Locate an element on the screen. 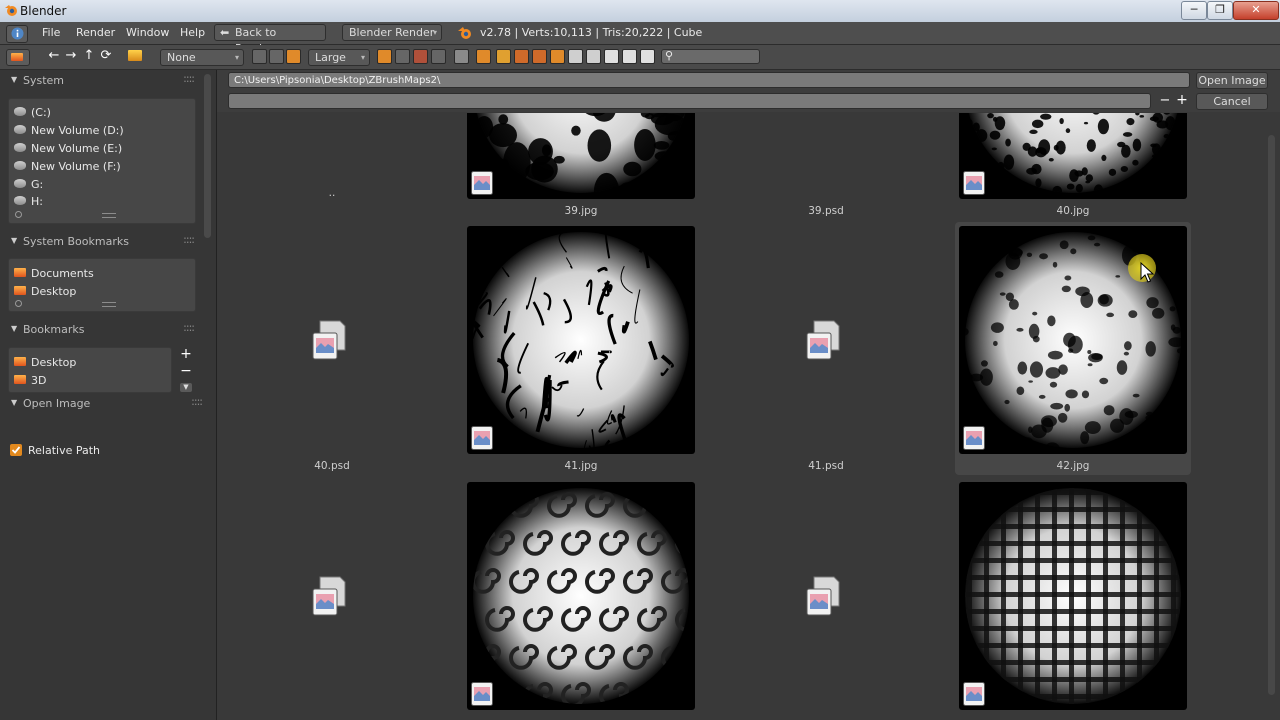 Image resolution: width=1280 pixels, height=720 pixels. image-file-tile: 40.jpg is located at coordinates (1073, 166).